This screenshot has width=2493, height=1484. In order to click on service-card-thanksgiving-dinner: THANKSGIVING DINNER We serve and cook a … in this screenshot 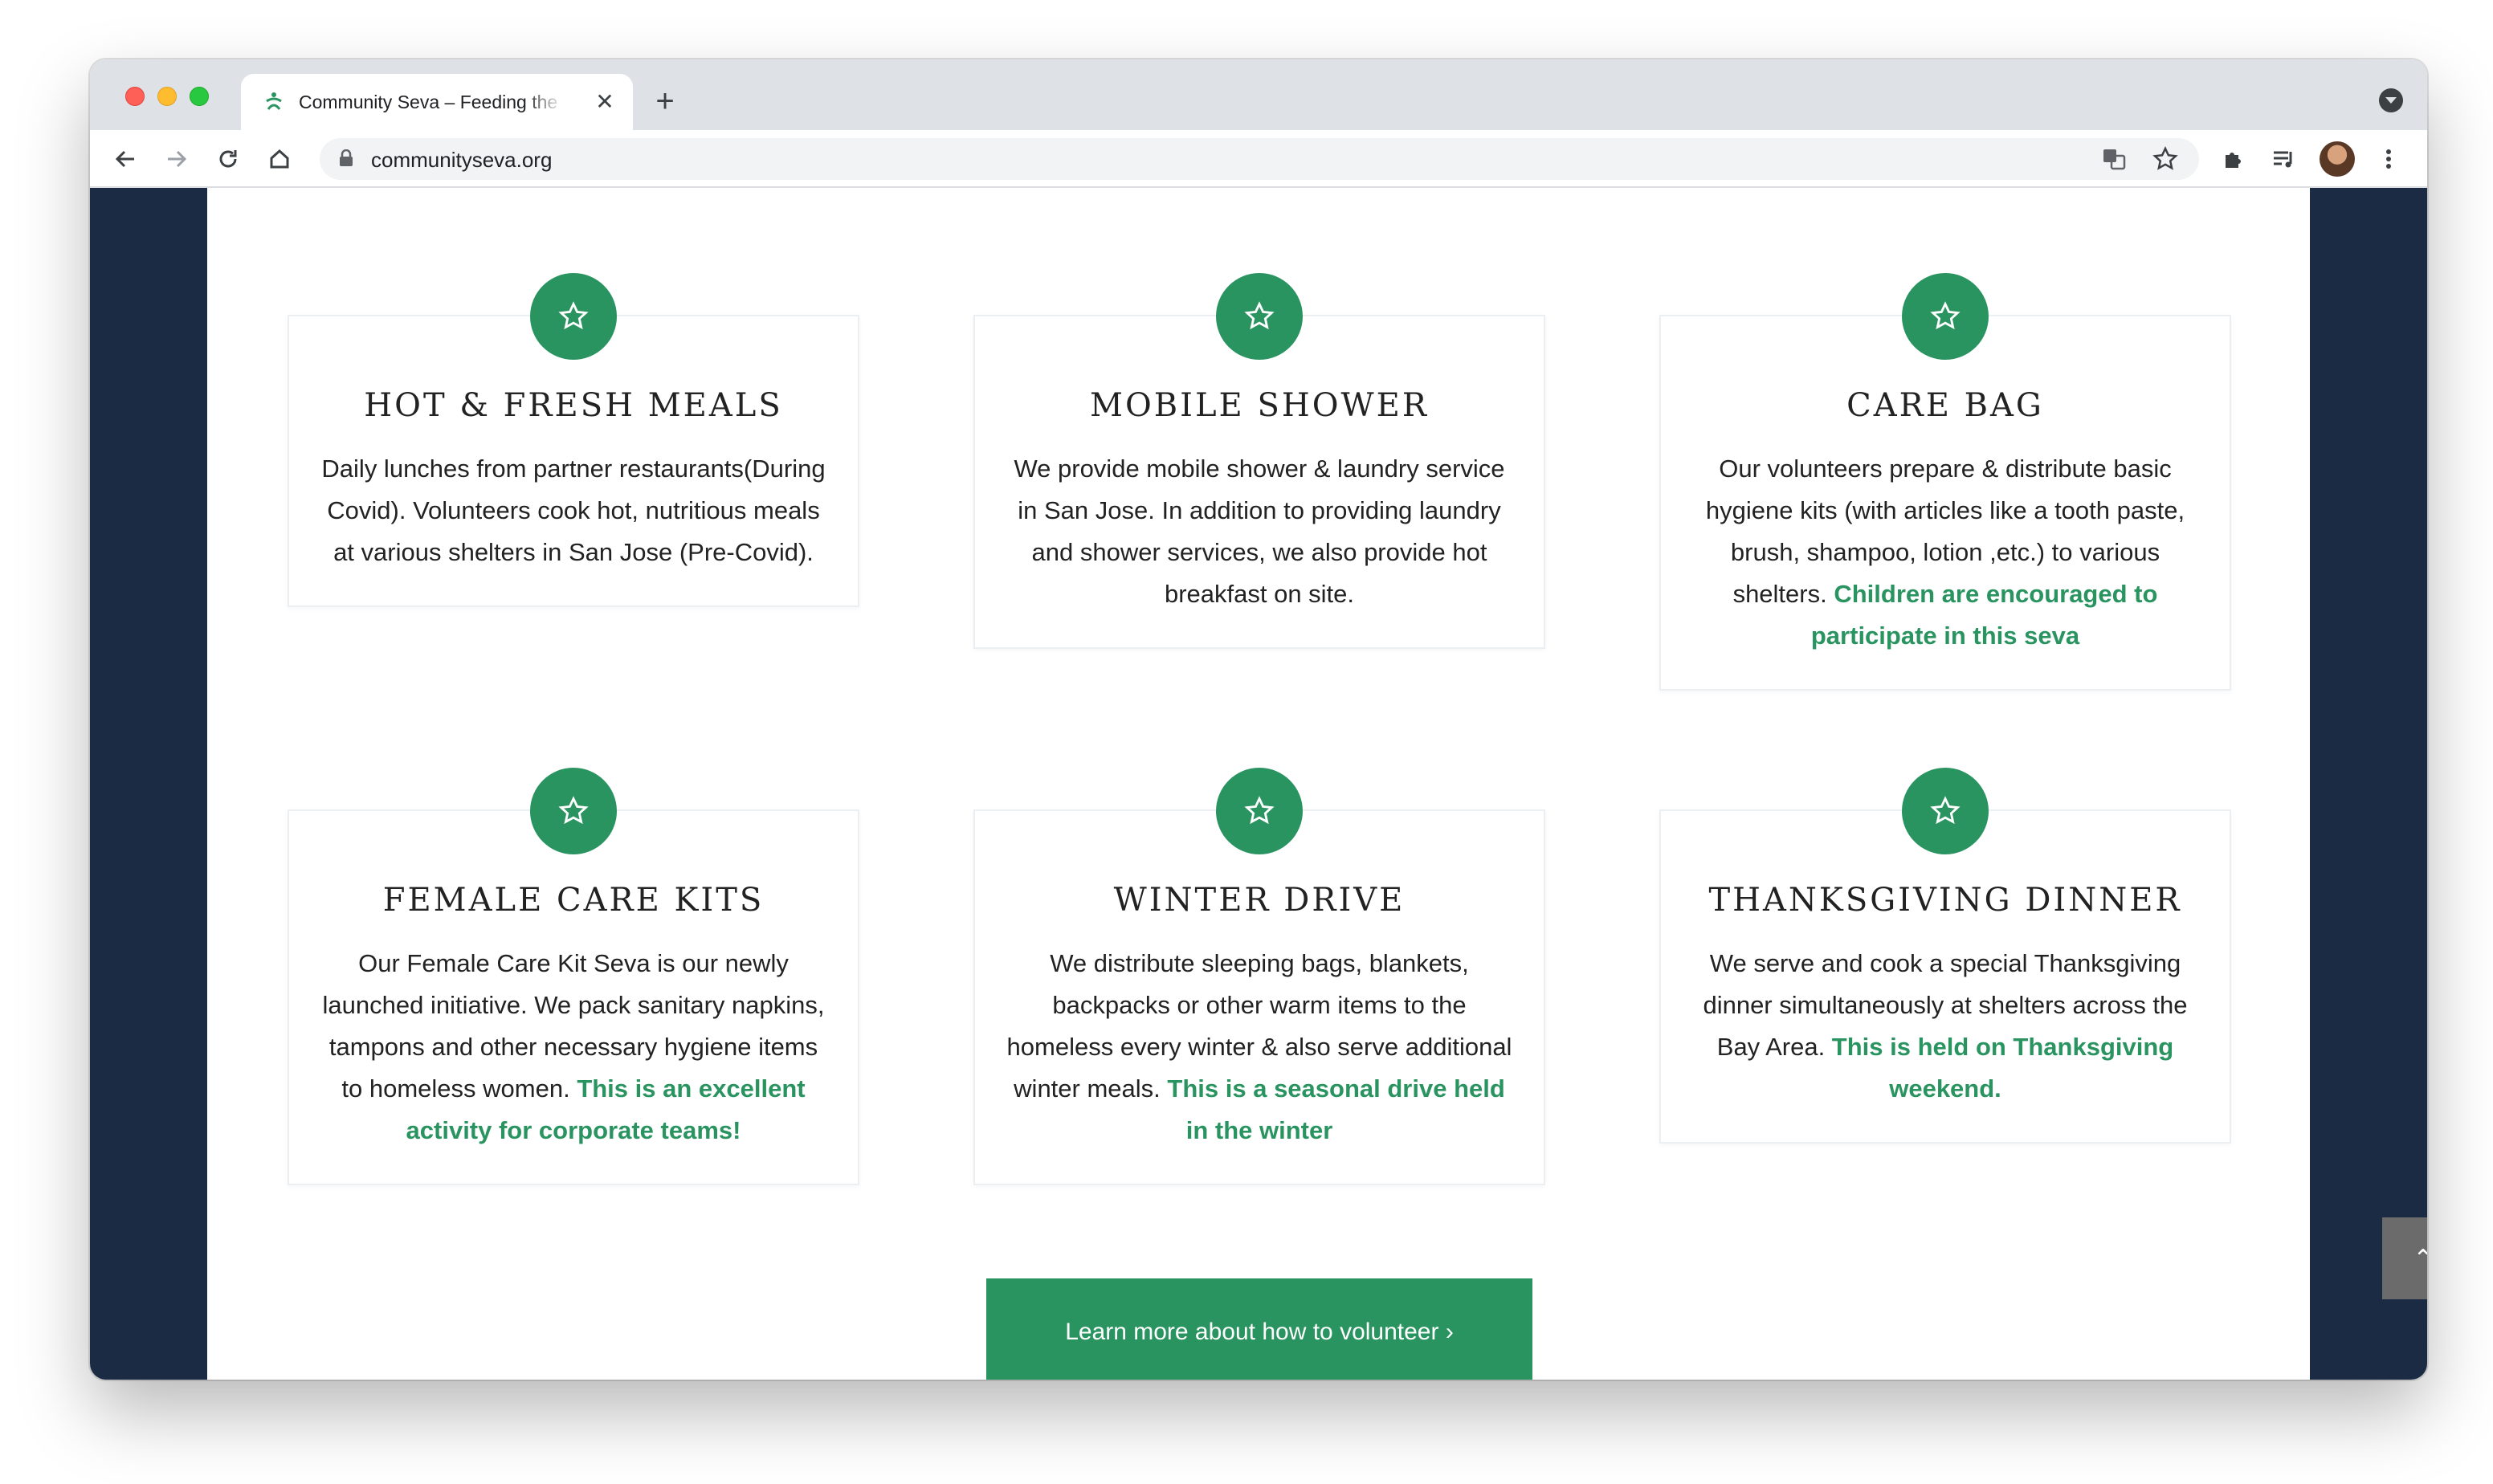, I will do `click(1945, 956)`.